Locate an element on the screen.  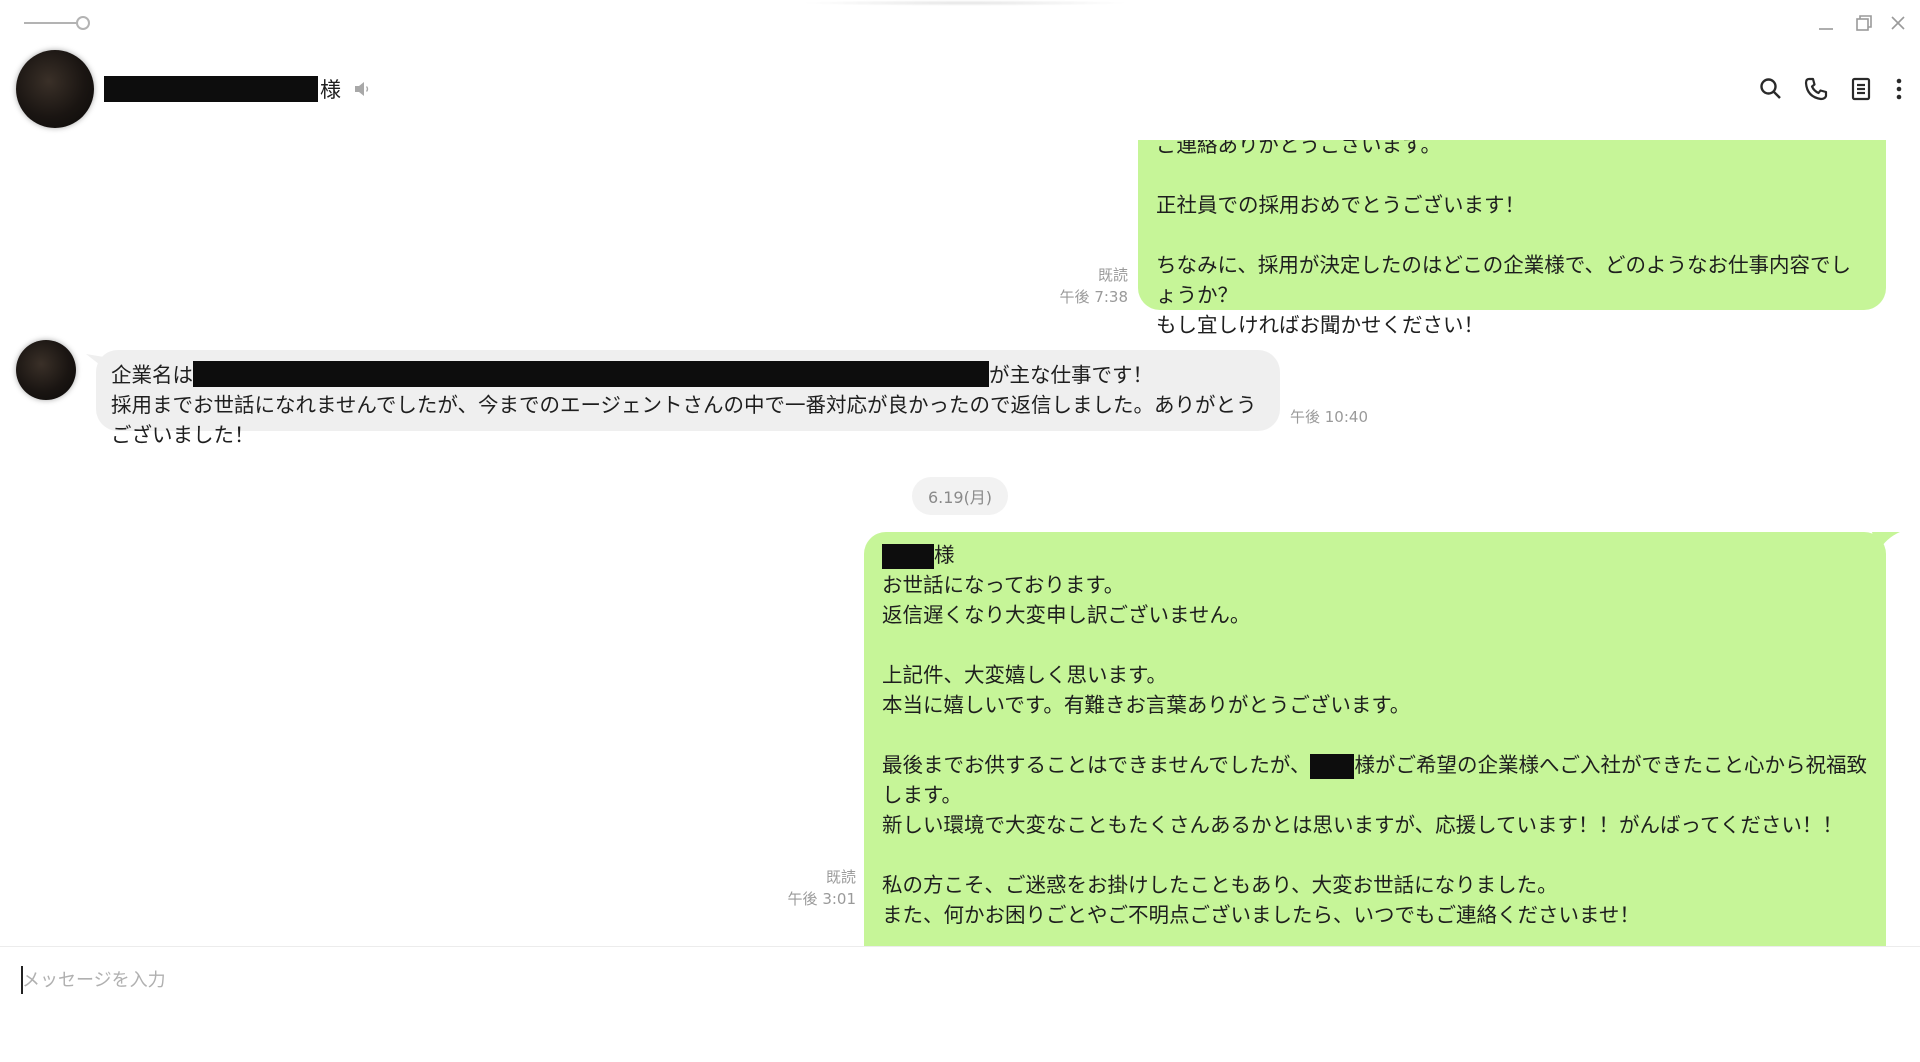
more-vertical-icon is located at coordinates (1899, 89).